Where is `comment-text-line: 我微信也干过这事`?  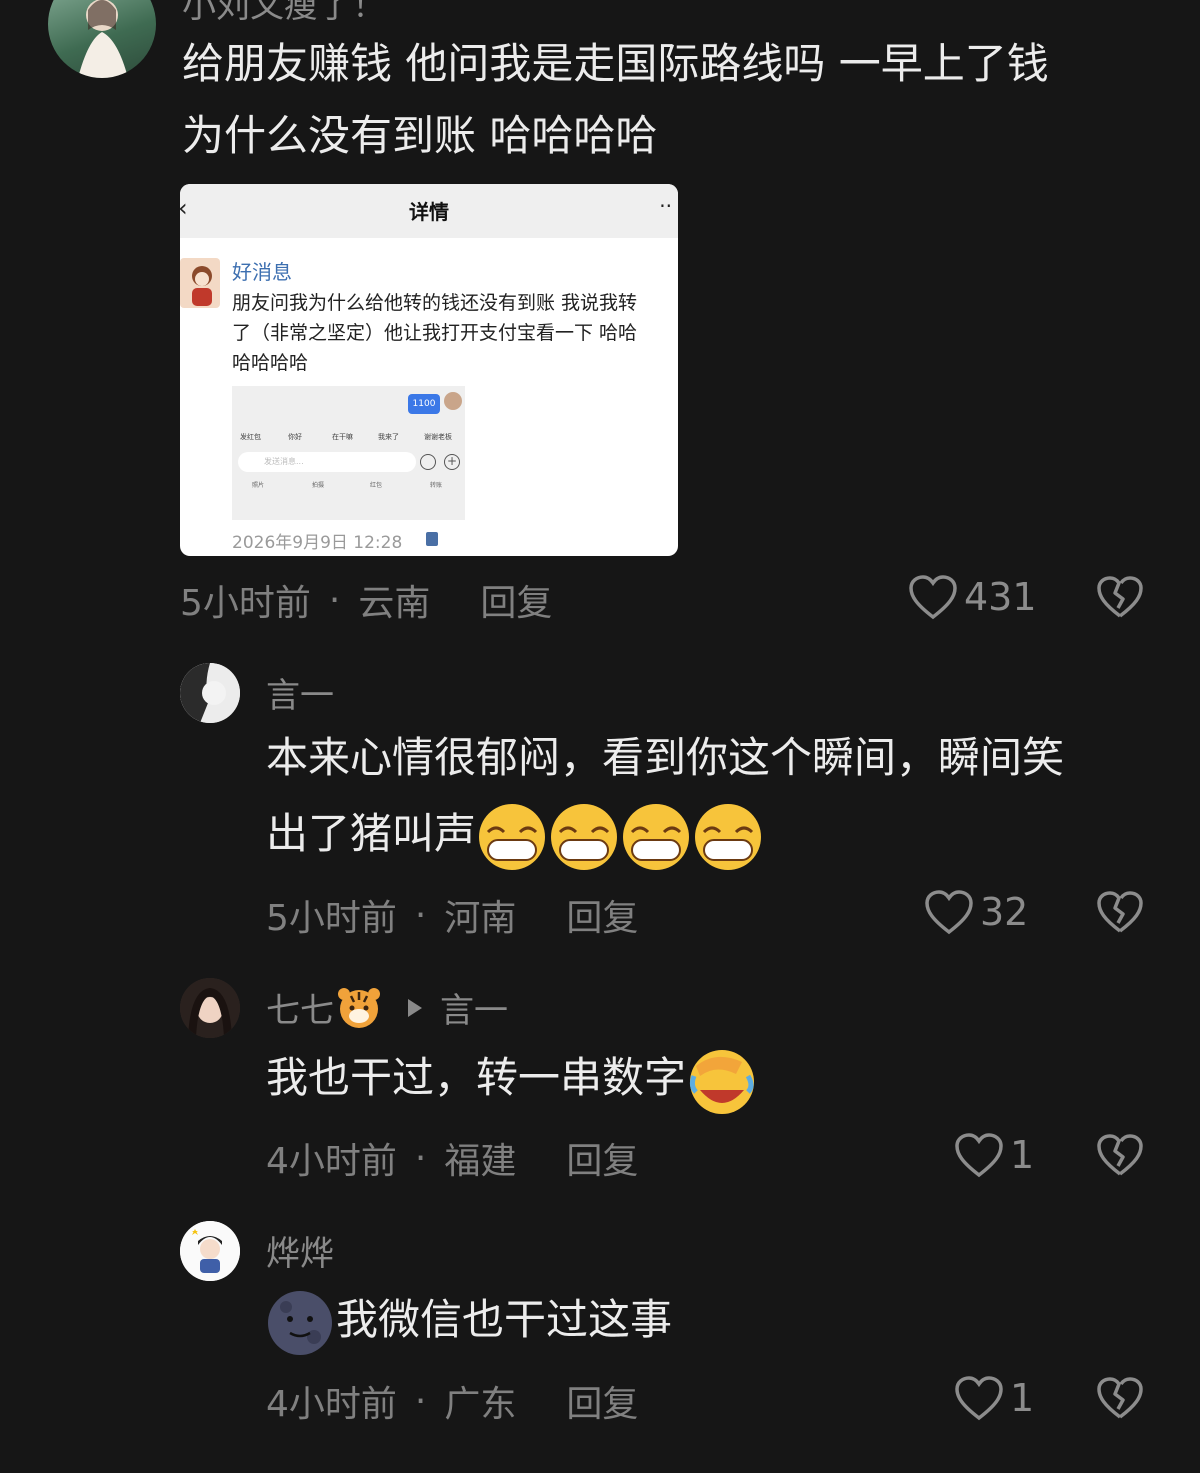 comment-text-line: 我微信也干过这事 is located at coordinates (469, 1320).